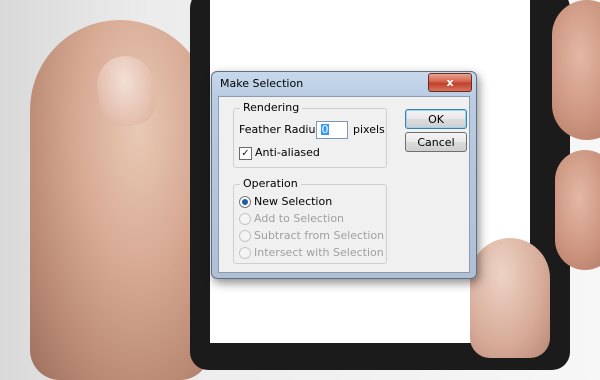  What do you see at coordinates (271, 107) in the screenshot?
I see `rendering-group-title: Rendering` at bounding box center [271, 107].